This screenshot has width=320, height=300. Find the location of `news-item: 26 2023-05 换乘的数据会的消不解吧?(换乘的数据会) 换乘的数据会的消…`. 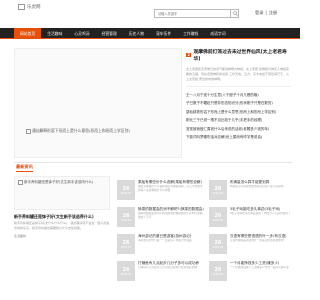

news-item: 26 2023-05 换乘的数据会的消不解吧?(换乘的数据会) 换乘的数据会的消… is located at coordinates (160, 217).